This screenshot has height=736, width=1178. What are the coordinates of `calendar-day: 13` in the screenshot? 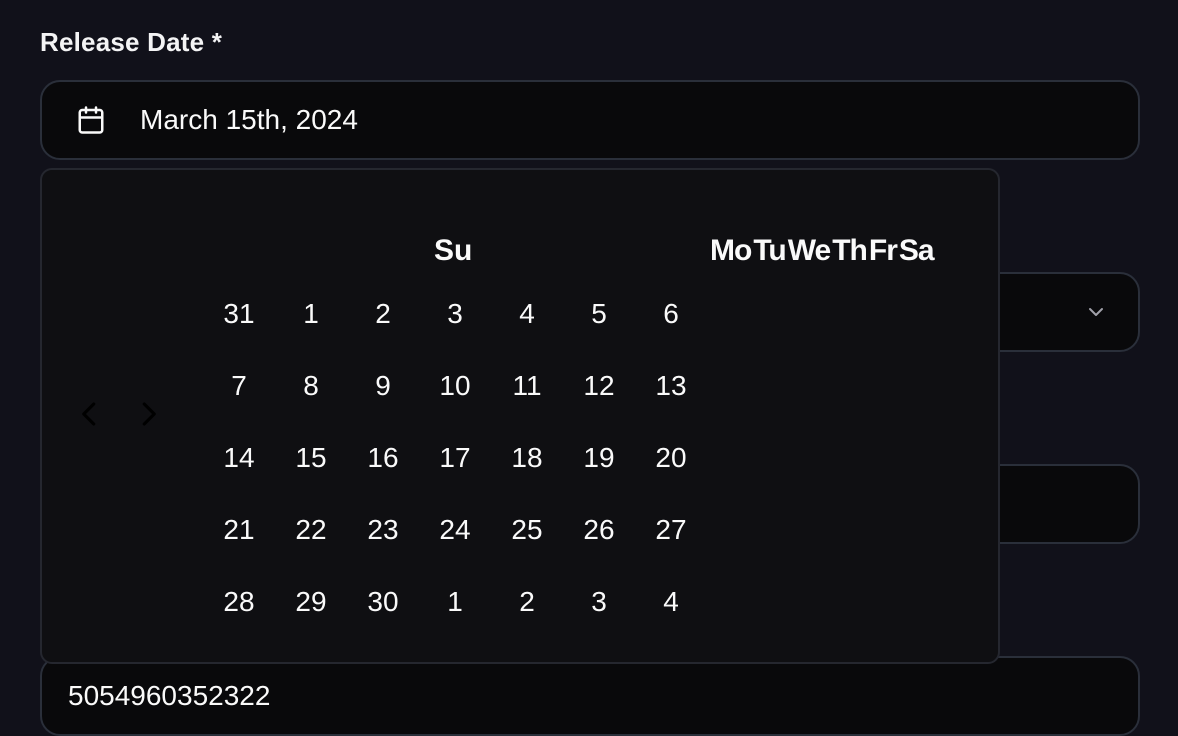 It's located at (671, 386).